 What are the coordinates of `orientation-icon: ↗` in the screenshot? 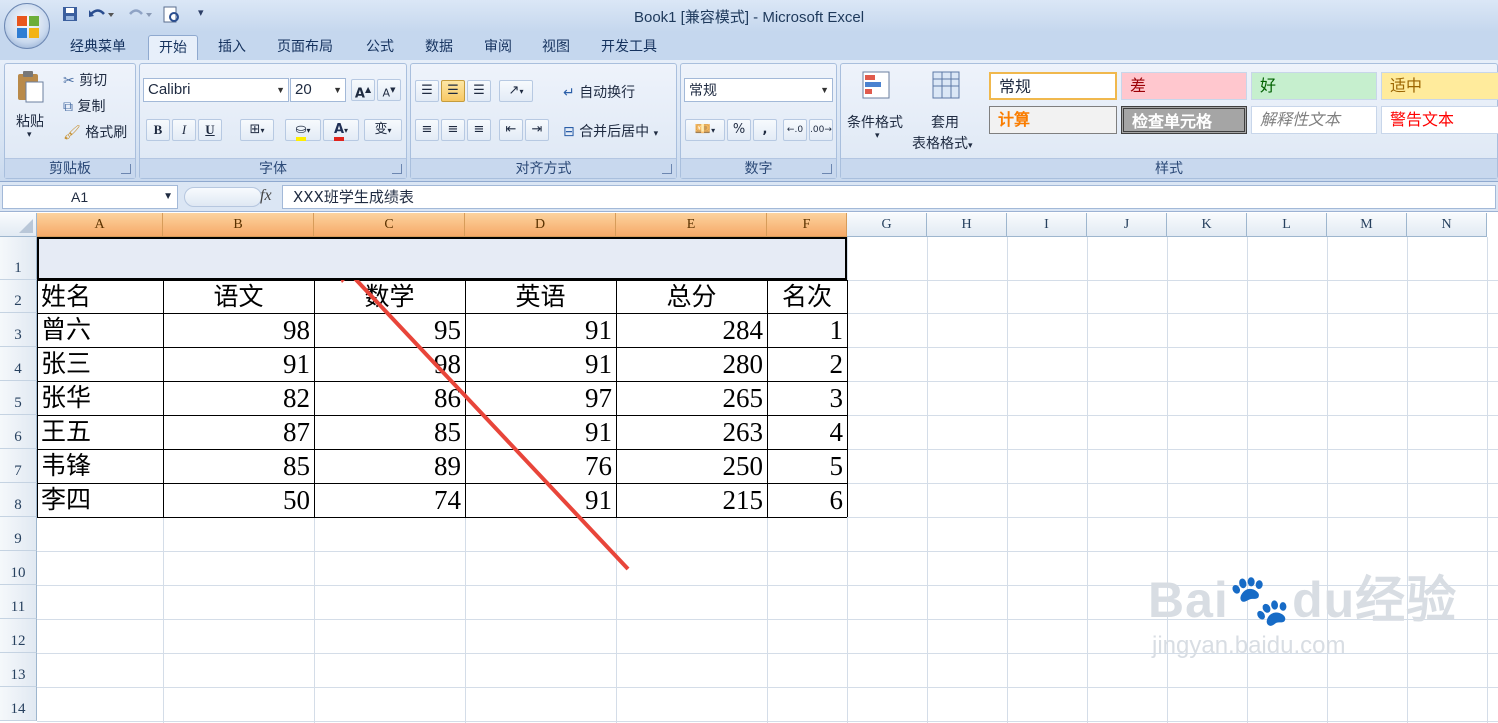 It's located at (514, 90).